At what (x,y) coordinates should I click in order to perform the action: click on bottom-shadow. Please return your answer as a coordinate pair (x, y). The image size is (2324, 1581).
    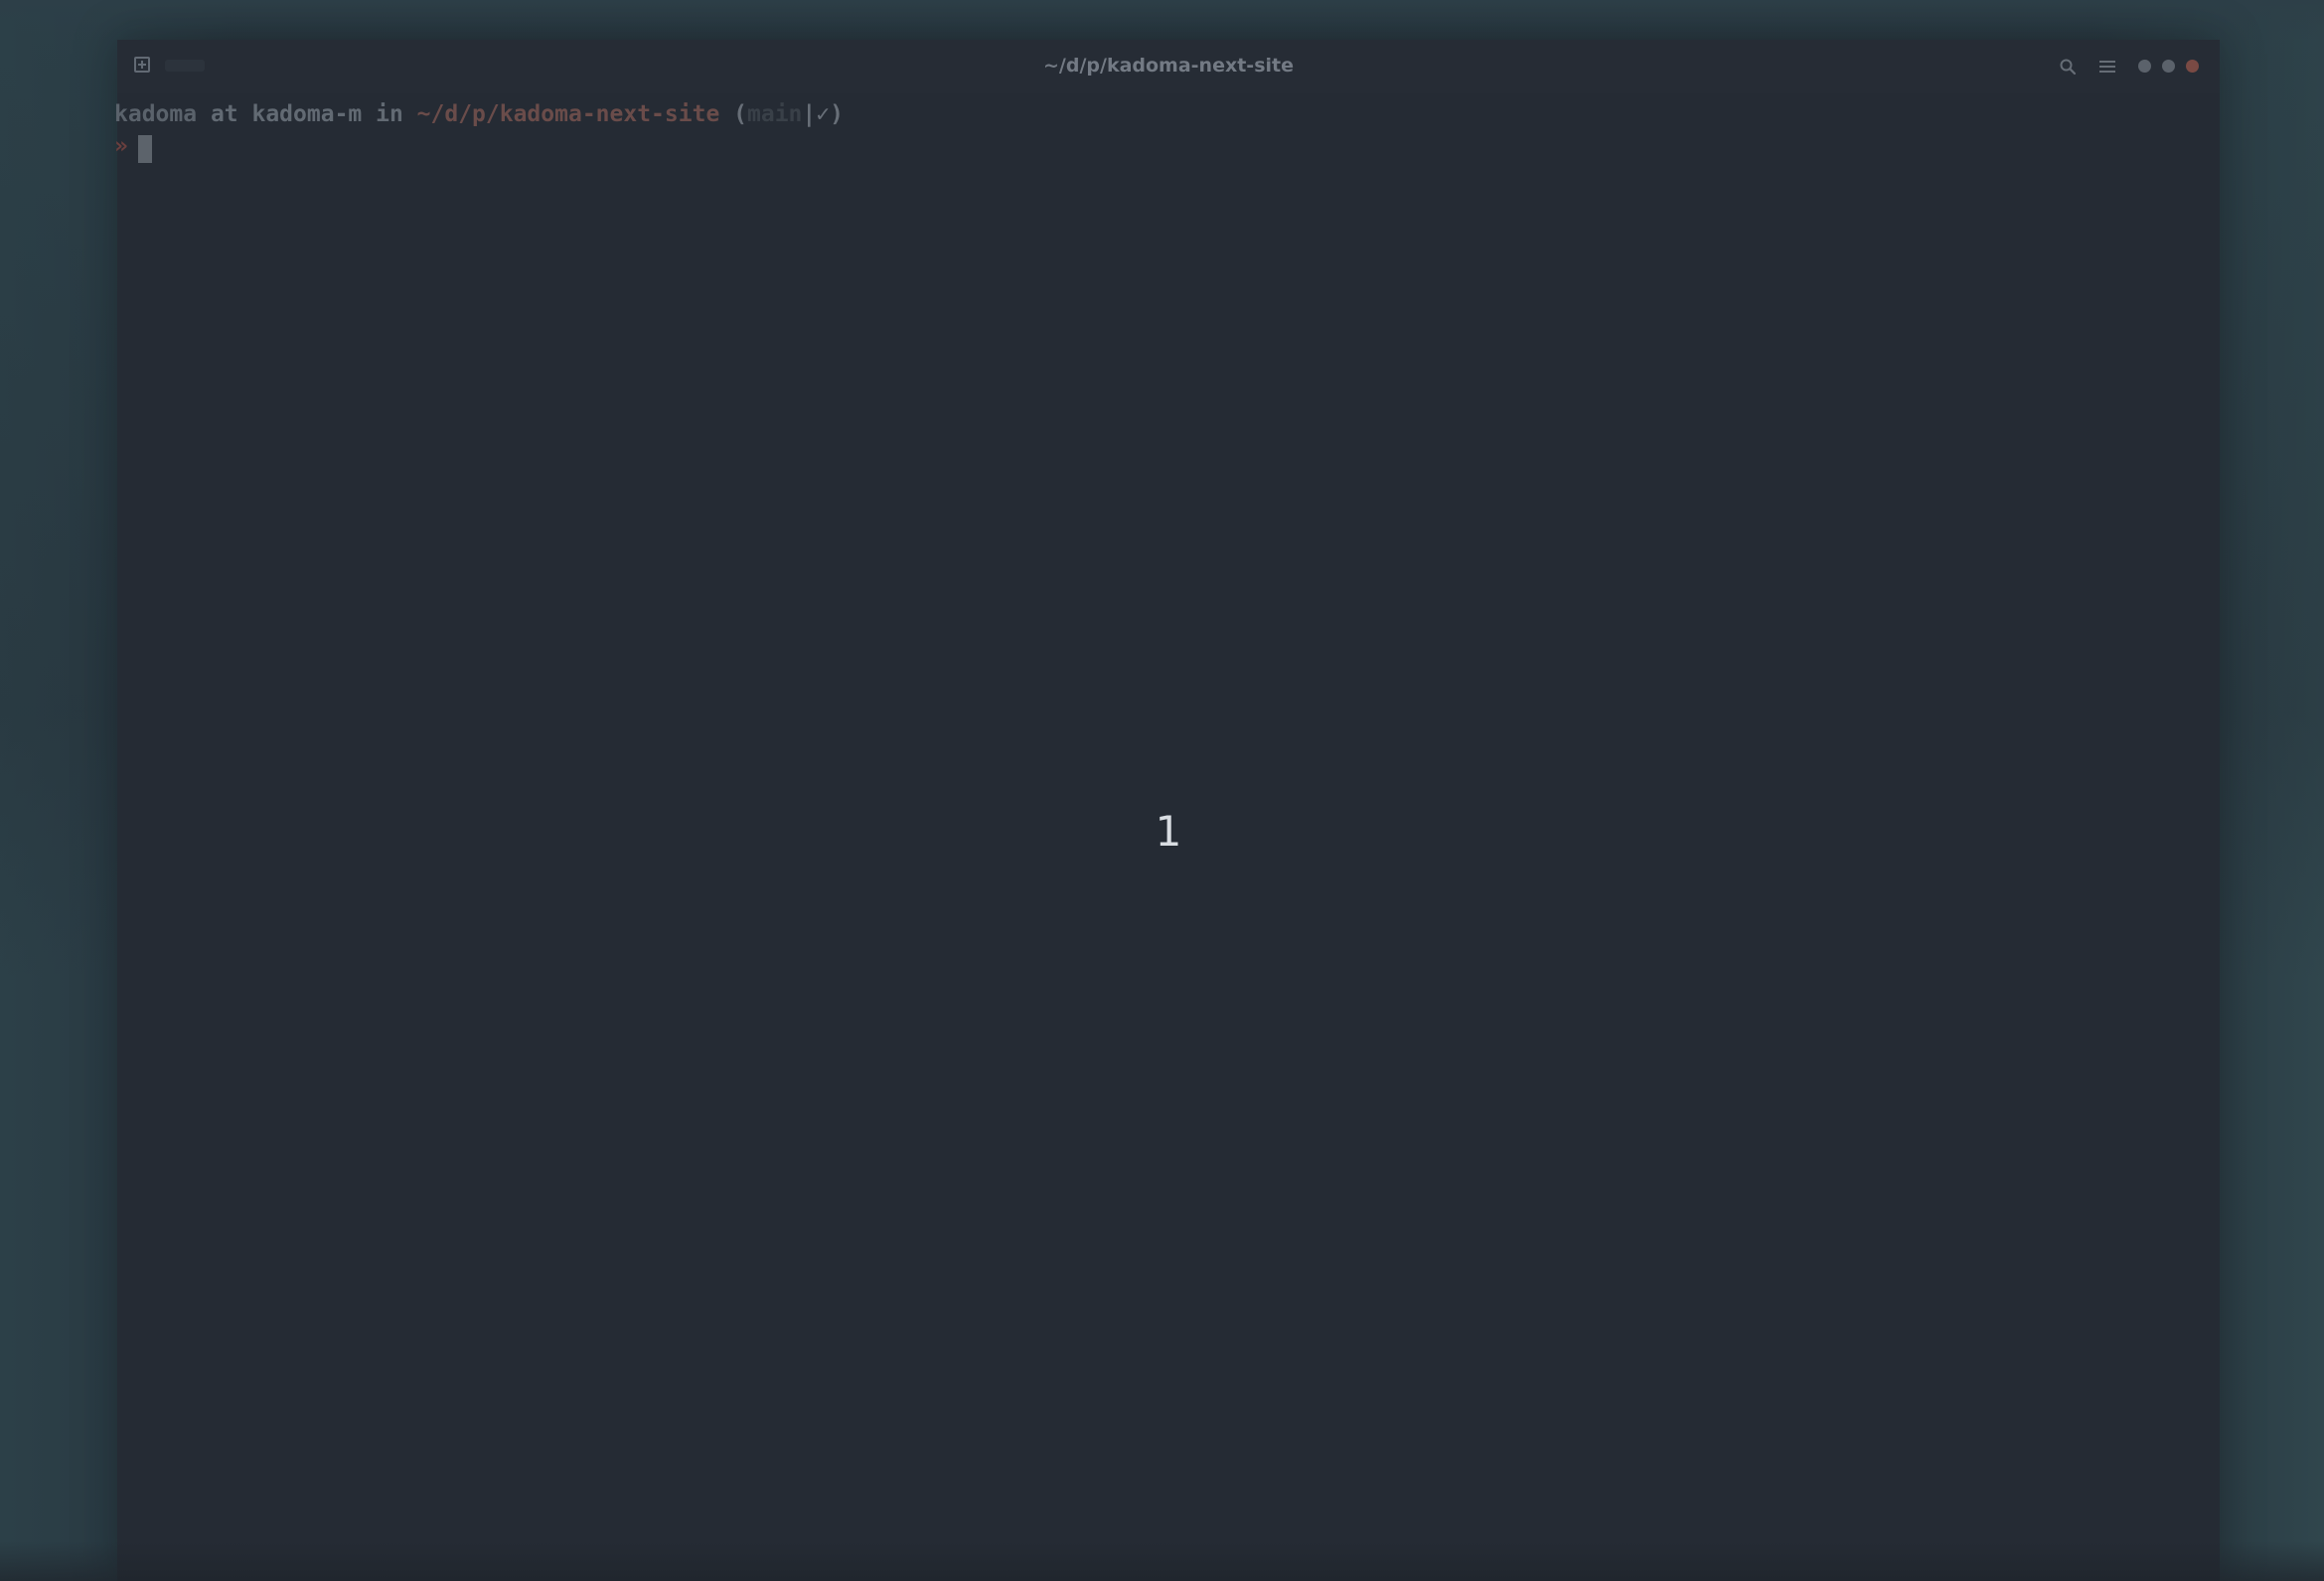
    Looking at the image, I should click on (1162, 1561).